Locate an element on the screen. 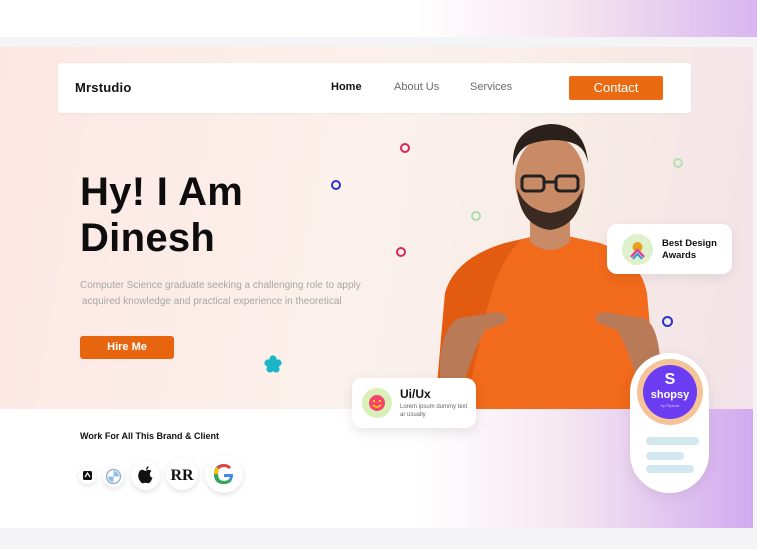  navbar: Mrstudio Home About Us Services Contact is located at coordinates (374, 88).